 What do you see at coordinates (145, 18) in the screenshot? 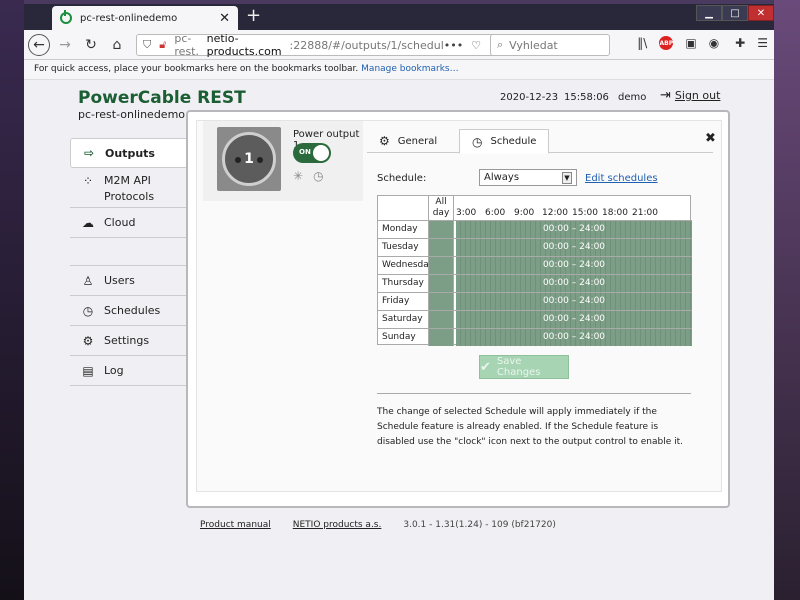
I see `browser-tab: pc-rest-onlinedemo ✕` at bounding box center [145, 18].